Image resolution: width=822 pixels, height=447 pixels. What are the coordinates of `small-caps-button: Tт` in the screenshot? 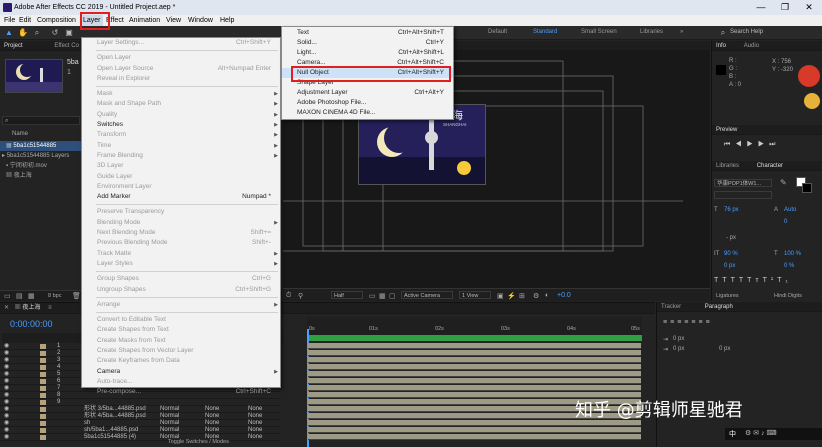 It's located at (754, 280).